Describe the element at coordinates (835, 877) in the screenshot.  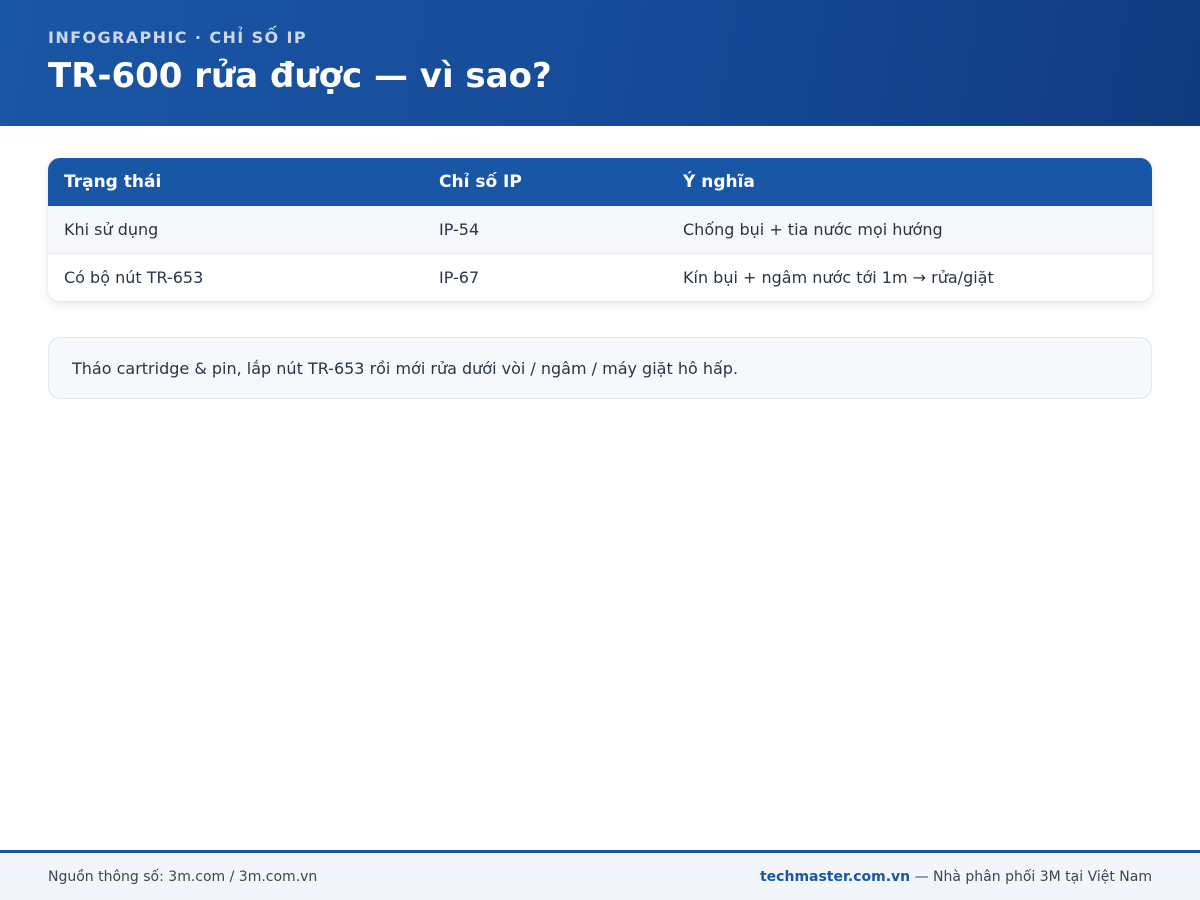
I see `footer-site-link: techmaster.com.vn` at that location.